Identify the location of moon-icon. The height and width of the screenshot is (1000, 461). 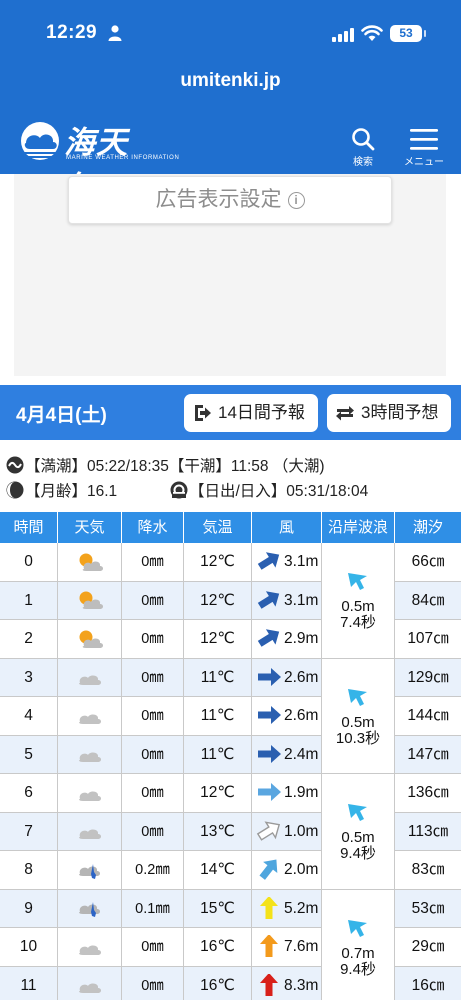
(15, 490).